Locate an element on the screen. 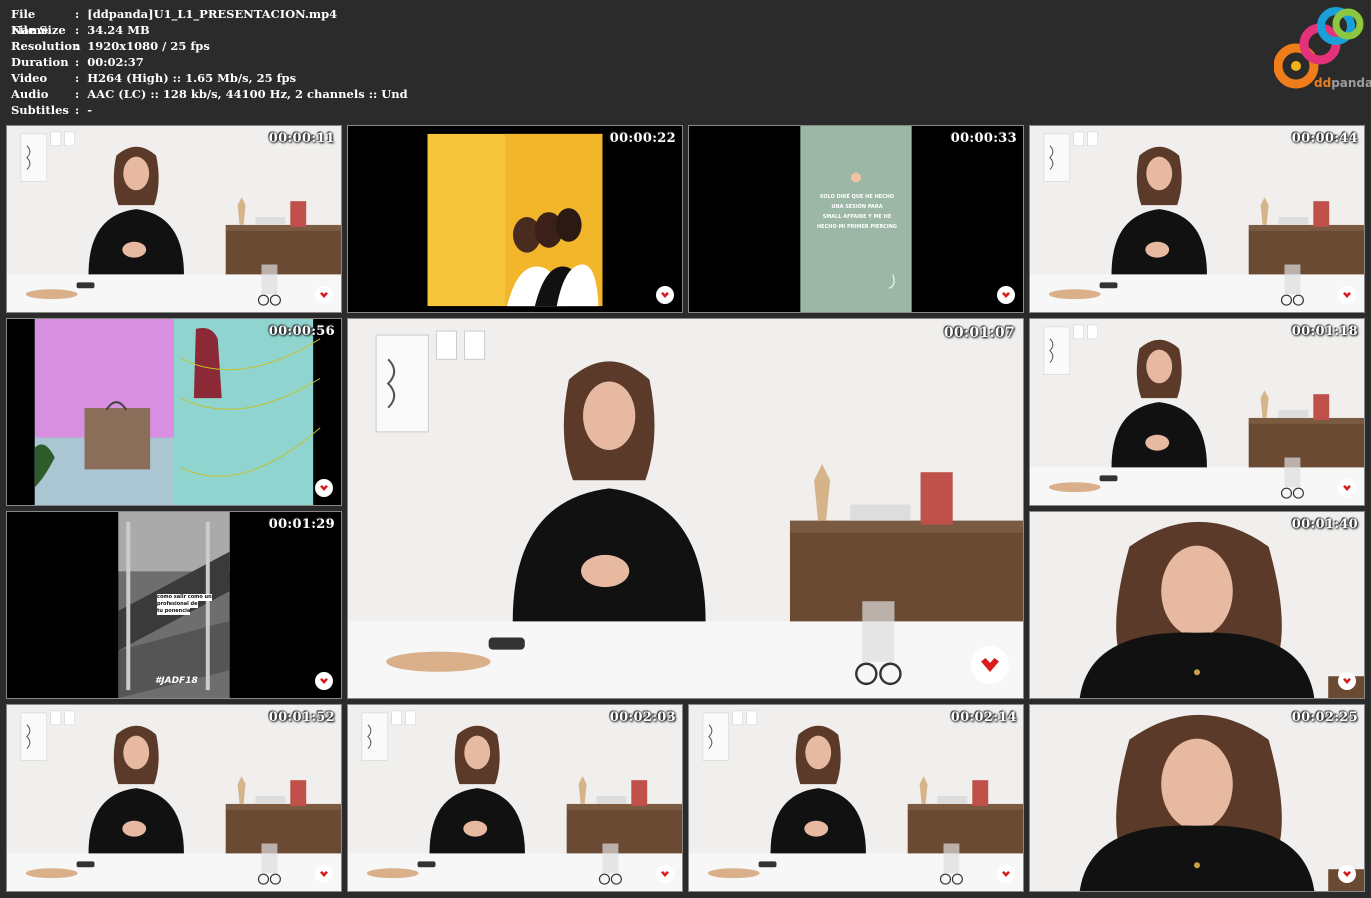 The image size is (1371, 898). thumbnail-1: 00:00:22 is located at coordinates (515, 219).